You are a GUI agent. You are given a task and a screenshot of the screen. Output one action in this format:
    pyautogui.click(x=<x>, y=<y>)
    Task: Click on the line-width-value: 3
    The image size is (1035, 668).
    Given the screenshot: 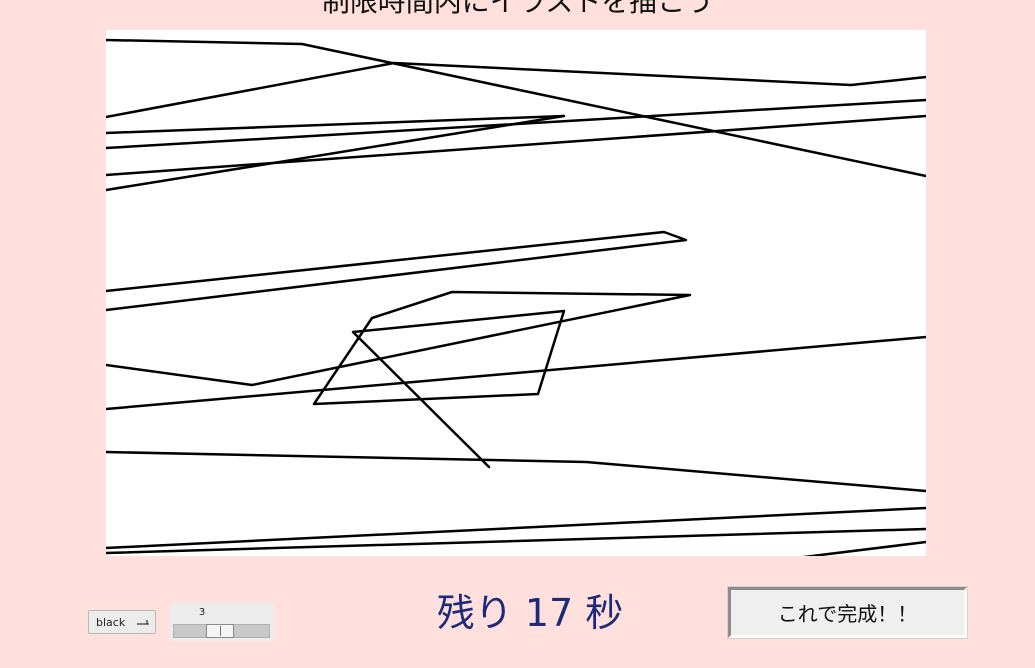 What is the action you would take?
    pyautogui.click(x=202, y=612)
    